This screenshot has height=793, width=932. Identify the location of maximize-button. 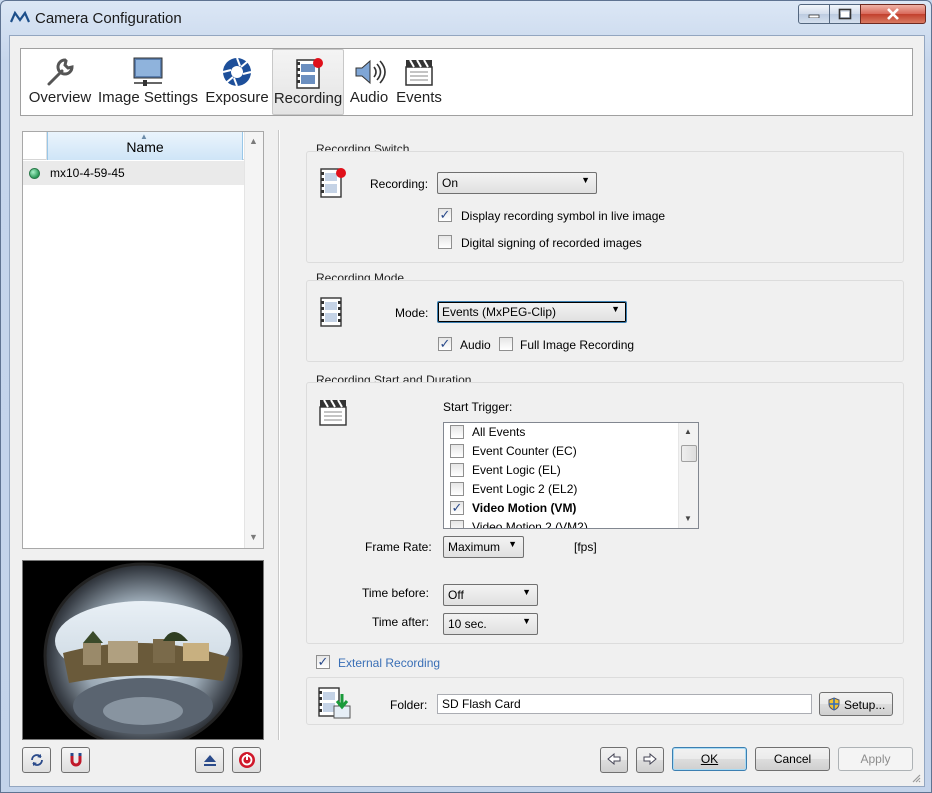
(845, 14).